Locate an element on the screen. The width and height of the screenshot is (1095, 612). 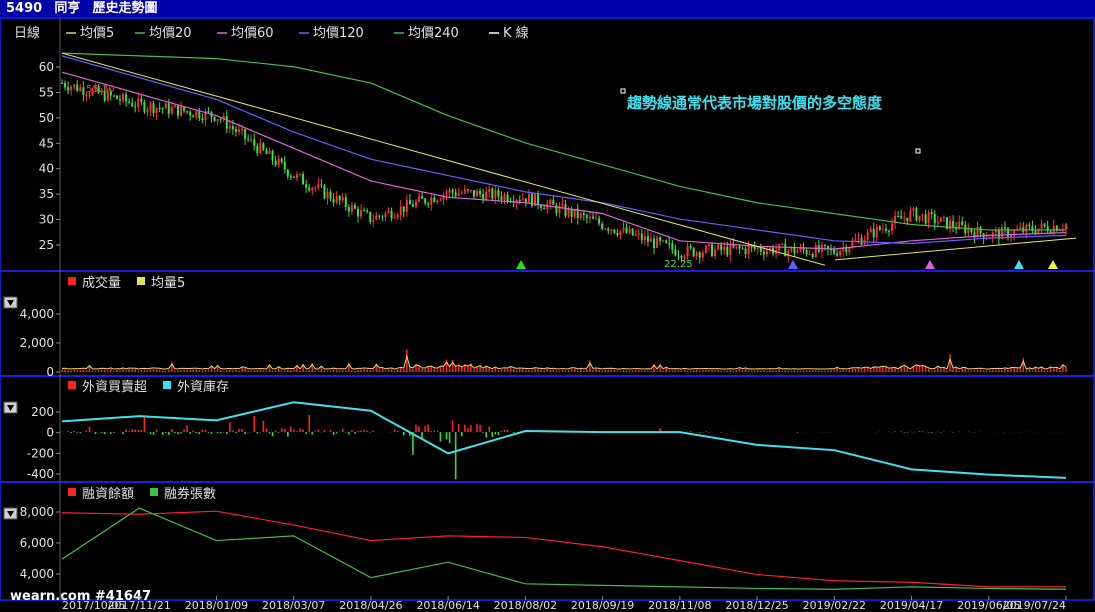
margin-legend: 融資餘額 融券張數 is located at coordinates (142, 494).